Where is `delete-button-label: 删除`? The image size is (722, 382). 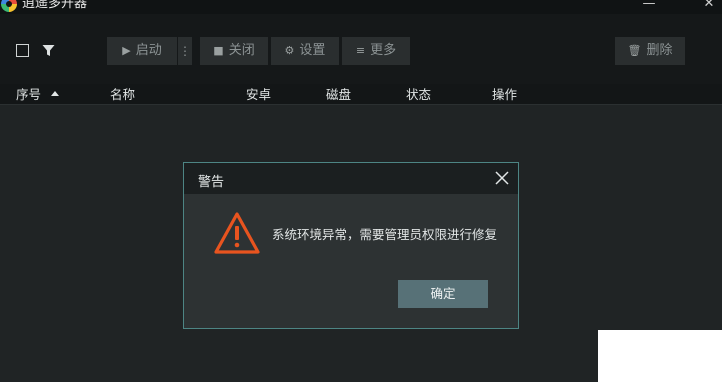 delete-button-label: 删除 is located at coordinates (659, 50).